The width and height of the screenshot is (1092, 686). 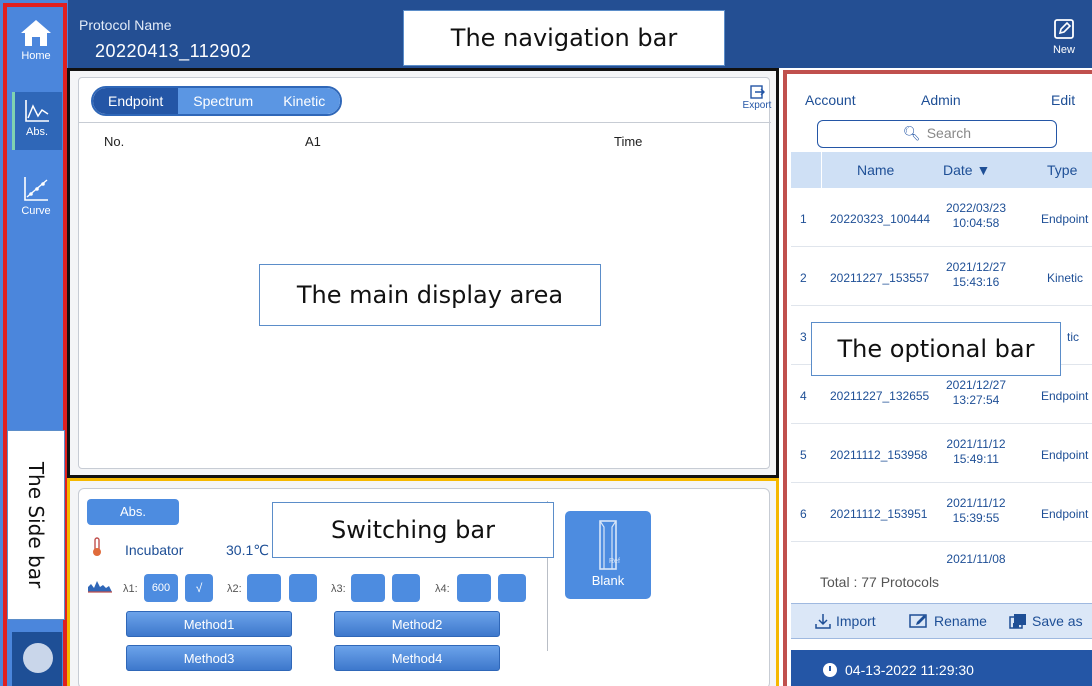 I want to click on method3-button: Method3, so click(x=209, y=658).